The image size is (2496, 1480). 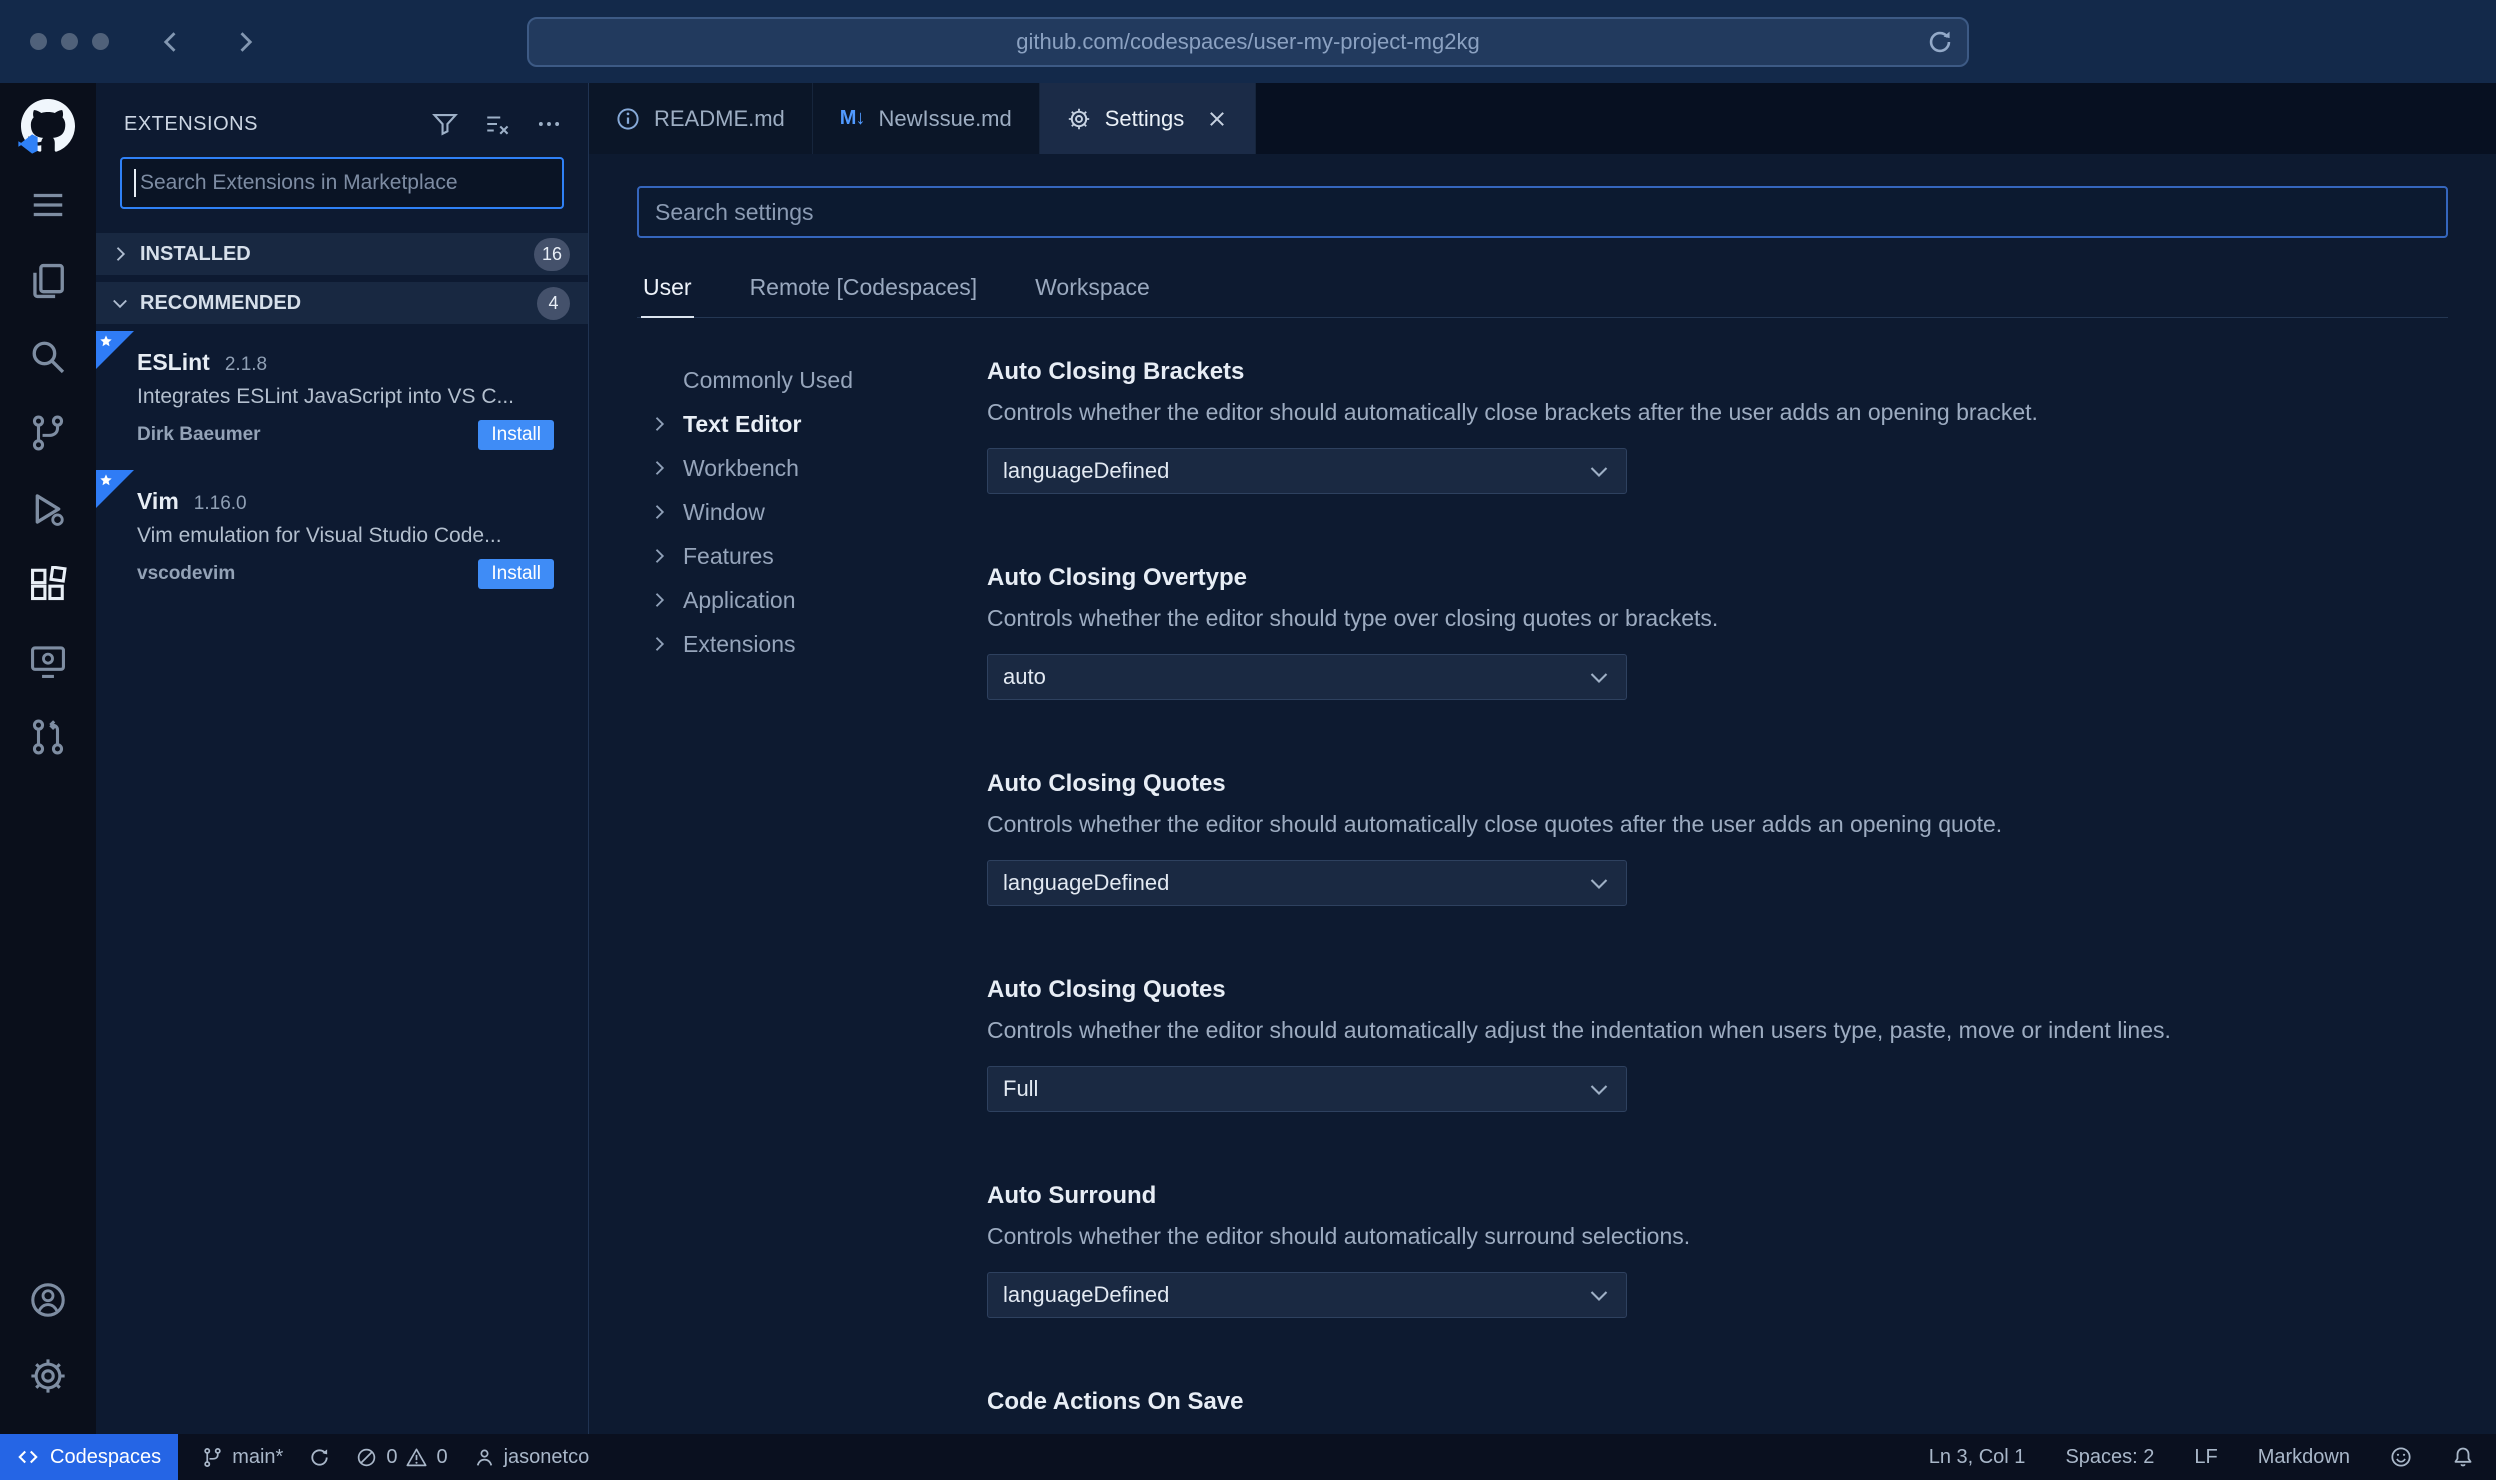 What do you see at coordinates (28, 144) in the screenshot?
I see `vscode-logo-icon` at bounding box center [28, 144].